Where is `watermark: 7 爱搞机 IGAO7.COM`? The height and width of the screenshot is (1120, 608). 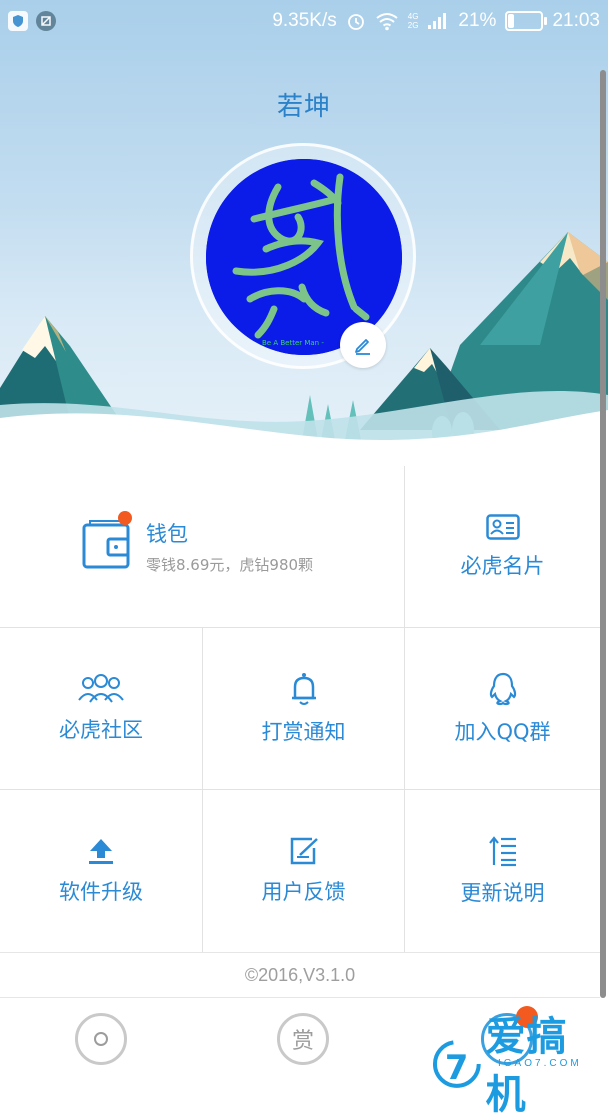
watermark: 7 爱搞机 IGAO7.COM is located at coordinates (518, 1062).